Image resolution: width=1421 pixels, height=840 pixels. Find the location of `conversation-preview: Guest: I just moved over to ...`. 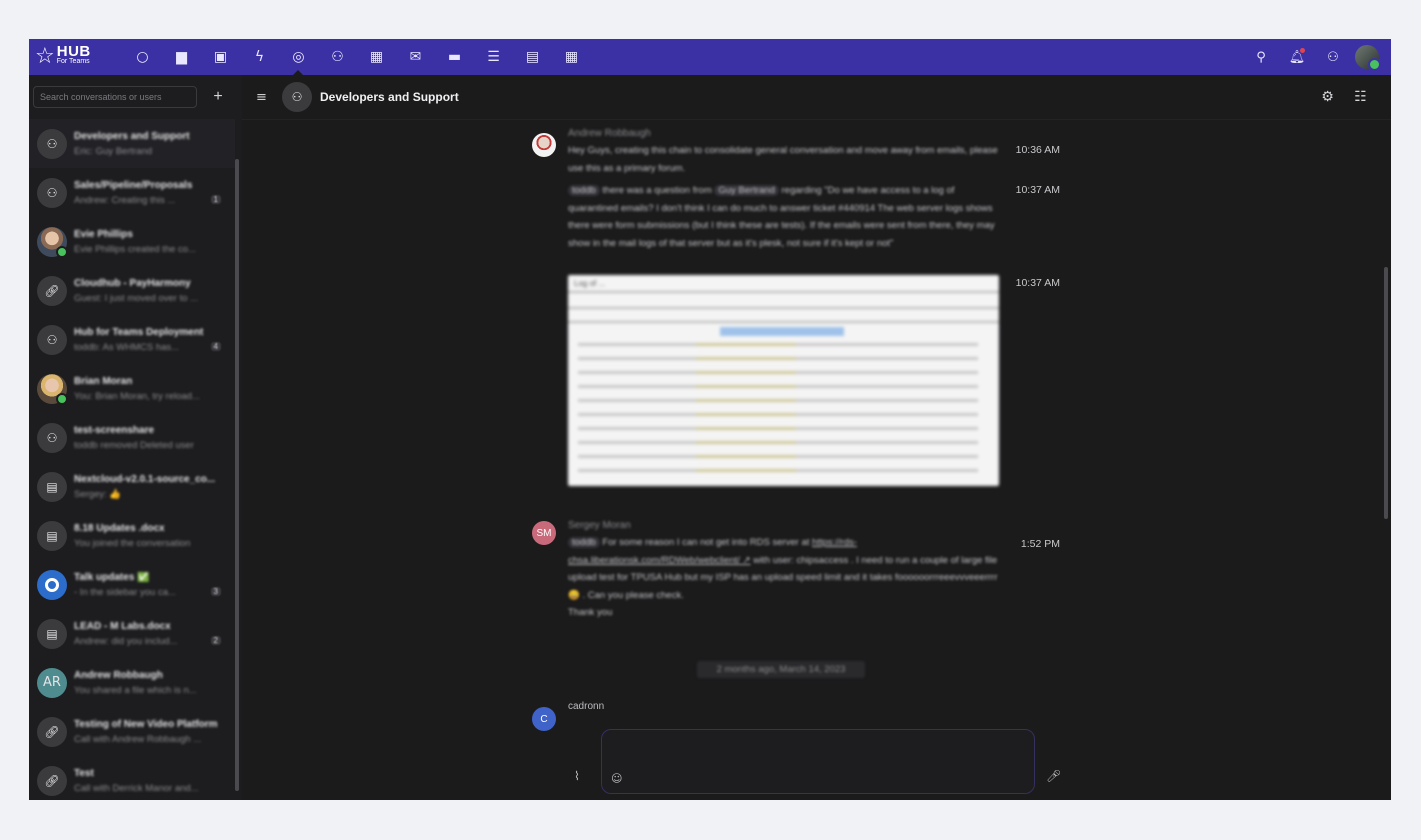

conversation-preview: Guest: I just moved over to ... is located at coordinates (136, 298).